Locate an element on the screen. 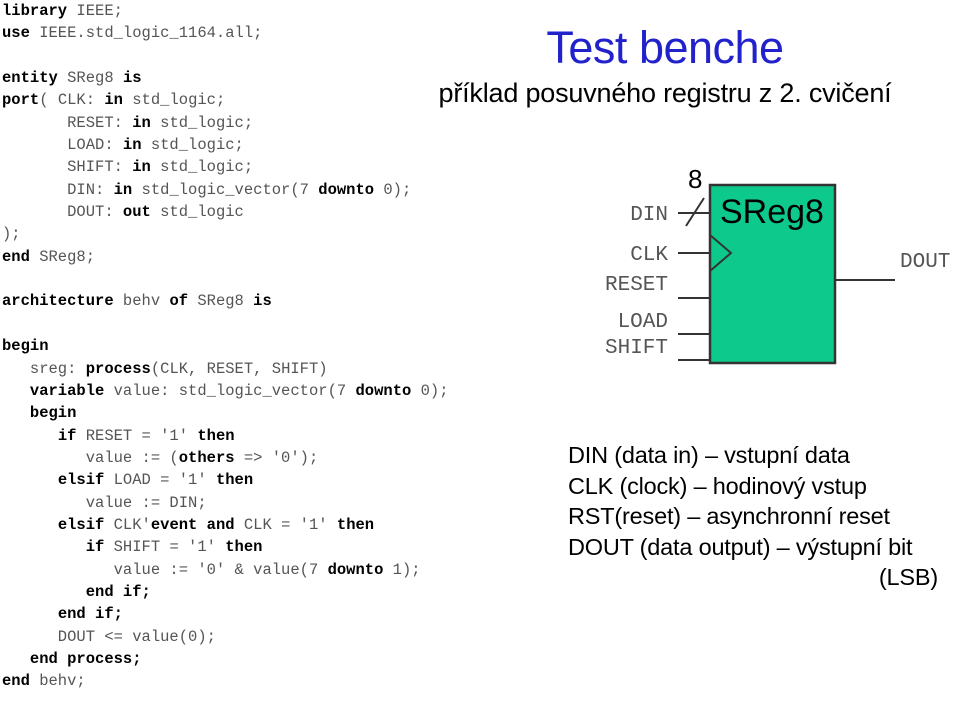 The width and height of the screenshot is (960, 713). code-keyword: event and is located at coordinates (192, 524).